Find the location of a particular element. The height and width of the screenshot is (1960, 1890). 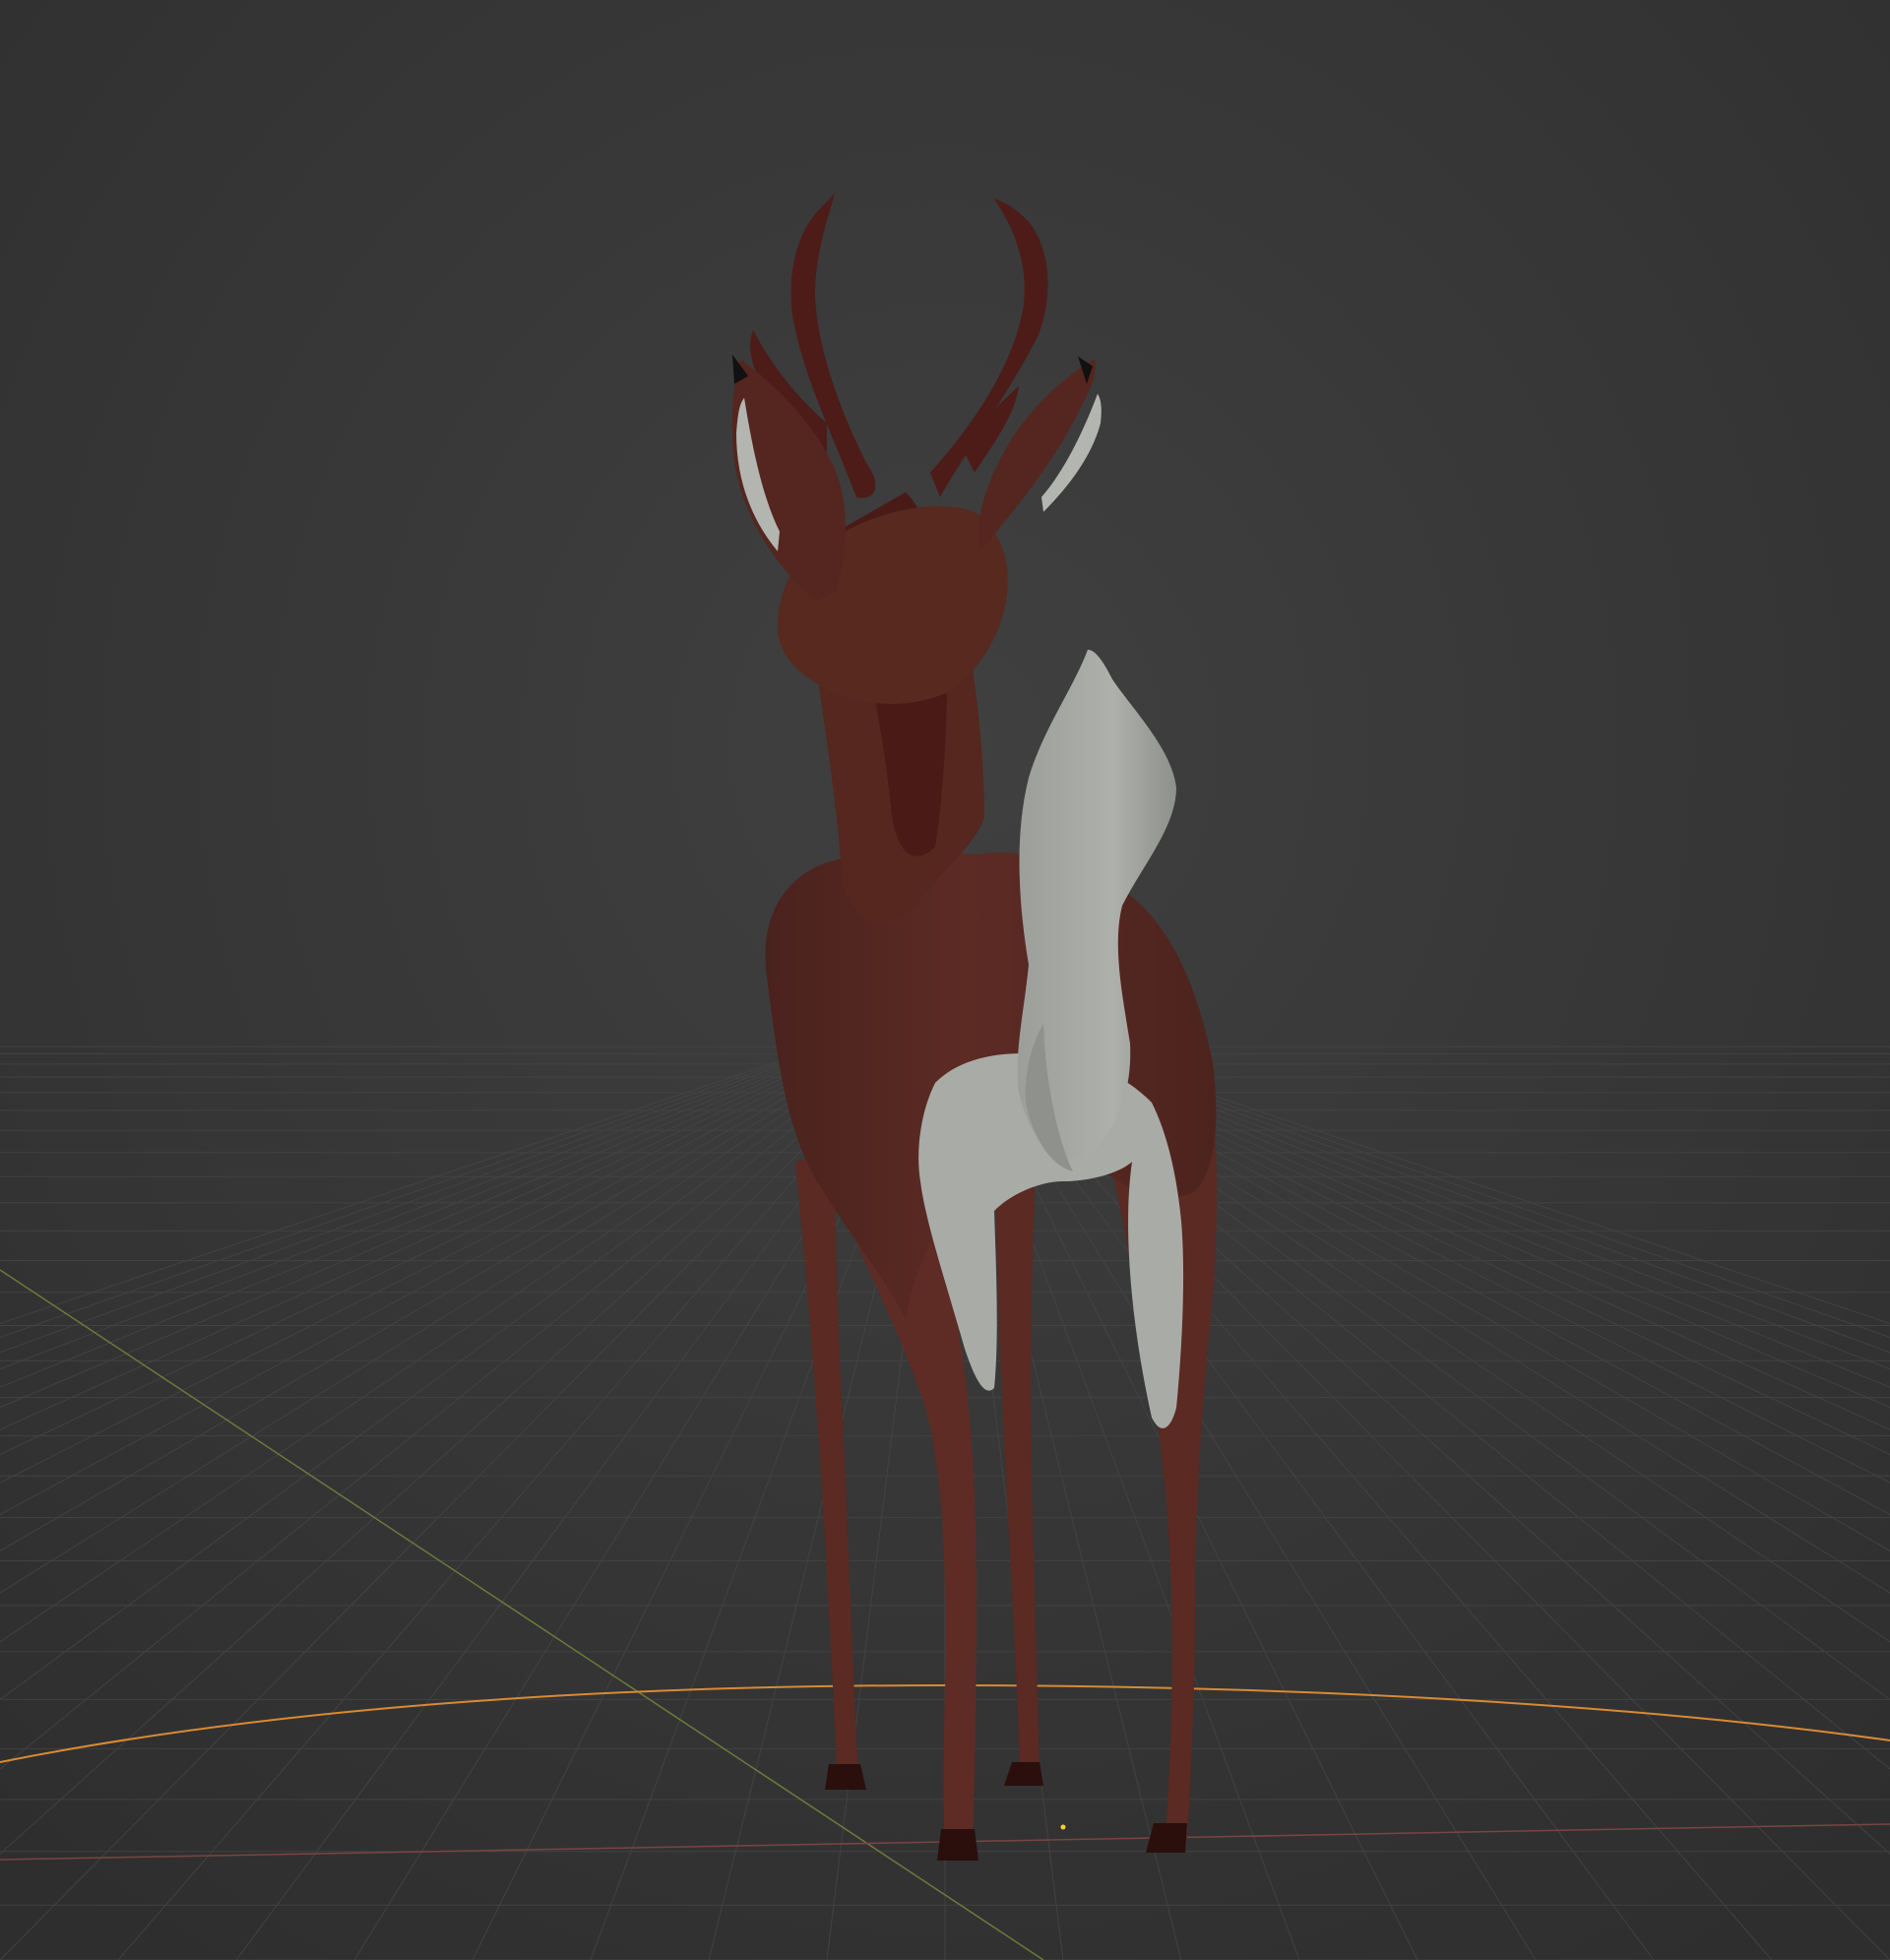

deer-hoof-hind-left is located at coordinates (957, 1845).